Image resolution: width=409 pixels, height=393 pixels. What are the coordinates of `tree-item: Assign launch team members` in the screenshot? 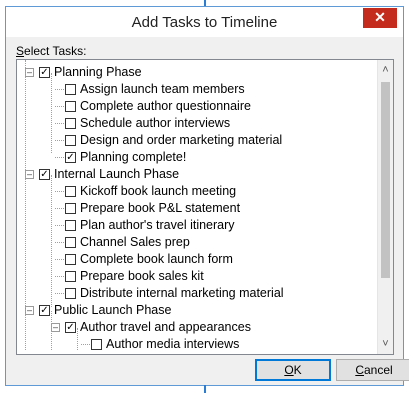 It's located at (197, 89).